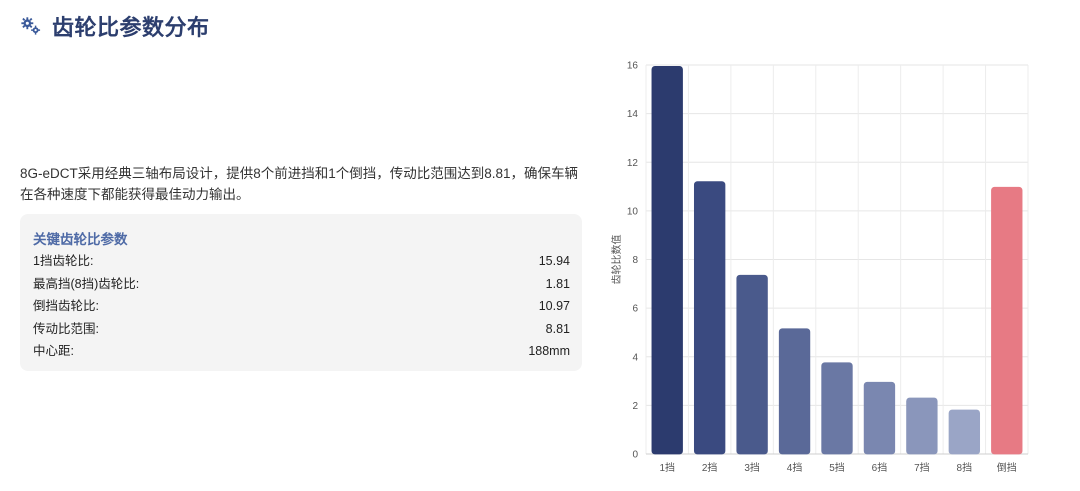 The image size is (1080, 491). What do you see at coordinates (633, 66) in the screenshot?
I see `y-tick-label: 16` at bounding box center [633, 66].